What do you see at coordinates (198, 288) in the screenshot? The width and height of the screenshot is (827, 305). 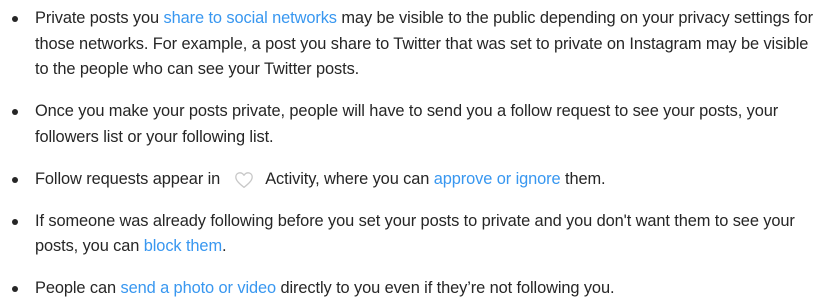 I see `send-a-photo-or-video-link: send a photo or video` at bounding box center [198, 288].